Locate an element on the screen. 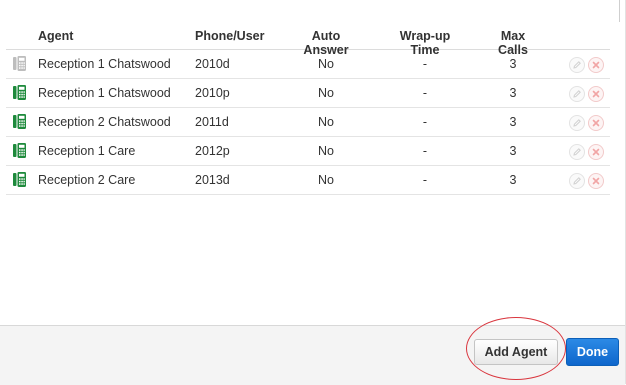 The image size is (626, 385). phone-user: 2013d is located at coordinates (212, 180).